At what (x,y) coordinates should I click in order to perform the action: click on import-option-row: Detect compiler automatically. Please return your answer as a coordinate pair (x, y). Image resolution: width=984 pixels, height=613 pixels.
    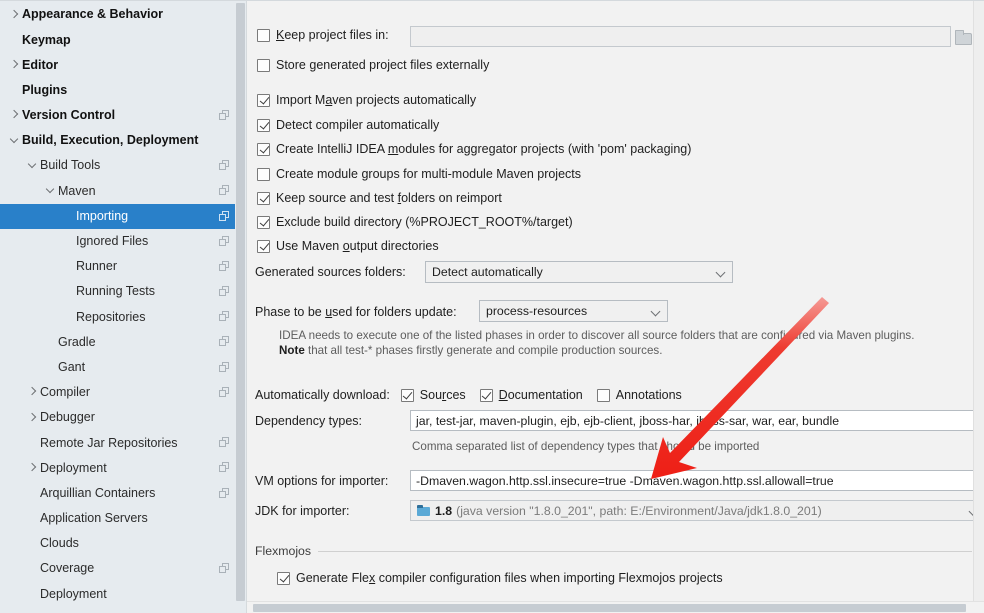
    Looking at the image, I should click on (348, 125).